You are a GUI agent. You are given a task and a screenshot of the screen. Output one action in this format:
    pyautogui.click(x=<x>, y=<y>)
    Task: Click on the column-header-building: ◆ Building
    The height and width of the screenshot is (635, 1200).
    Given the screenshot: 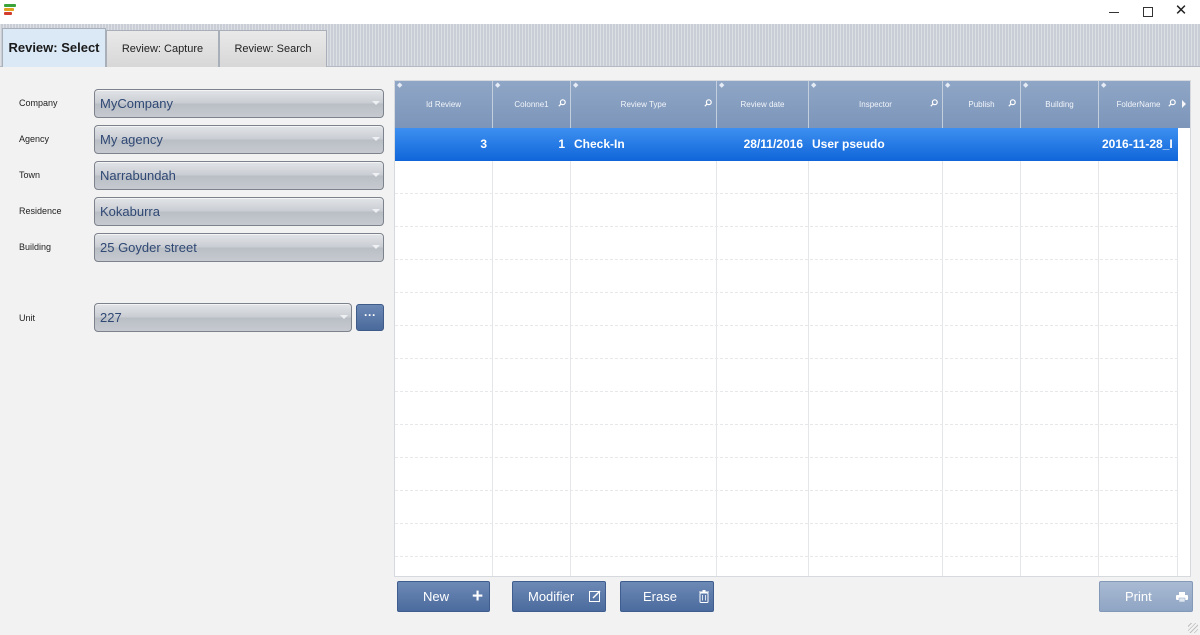 What is the action you would take?
    pyautogui.click(x=1060, y=104)
    